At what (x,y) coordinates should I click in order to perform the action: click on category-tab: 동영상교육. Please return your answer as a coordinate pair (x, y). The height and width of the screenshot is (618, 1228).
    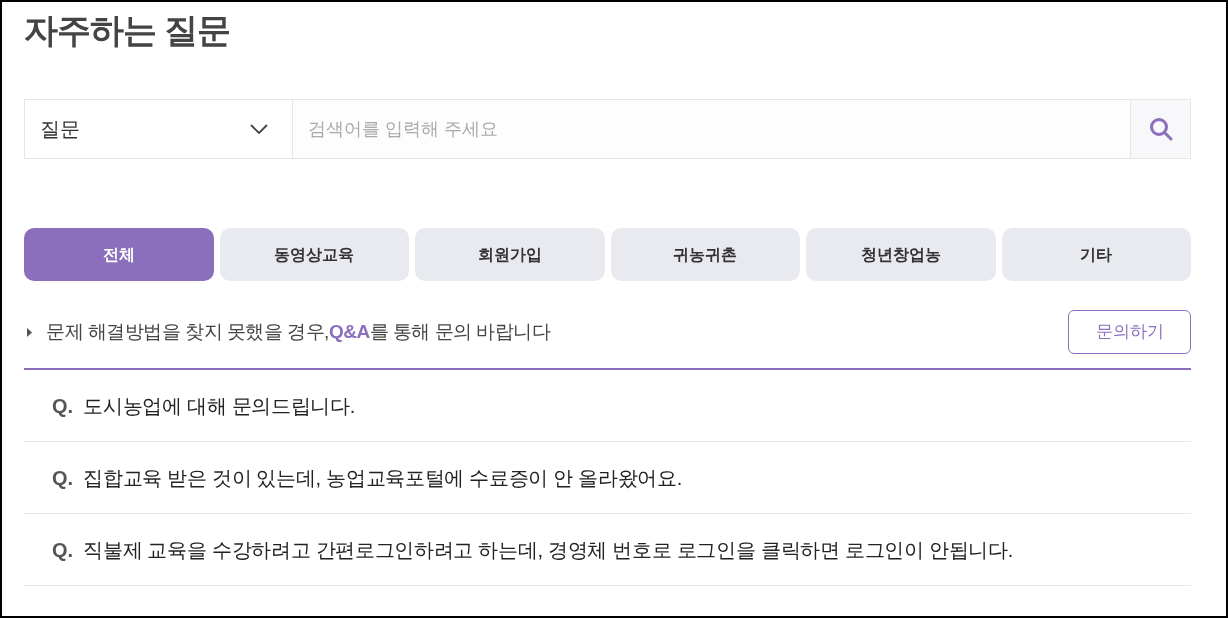
    Looking at the image, I should click on (314, 254).